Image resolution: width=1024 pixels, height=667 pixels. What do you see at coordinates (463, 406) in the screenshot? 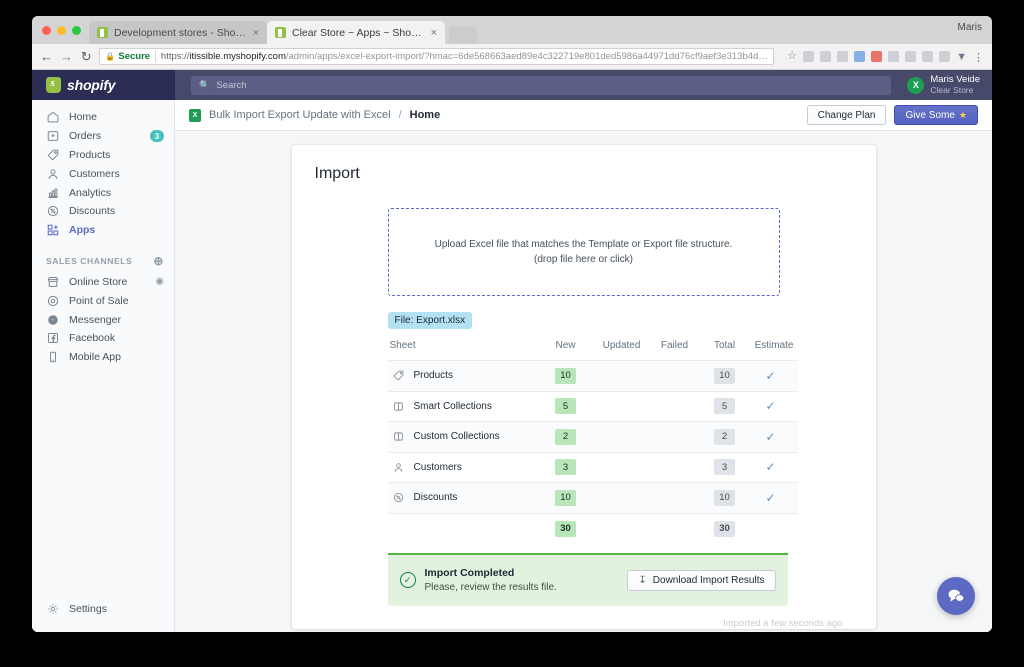
I see `row-sheet-cell: Smart Collections` at bounding box center [463, 406].